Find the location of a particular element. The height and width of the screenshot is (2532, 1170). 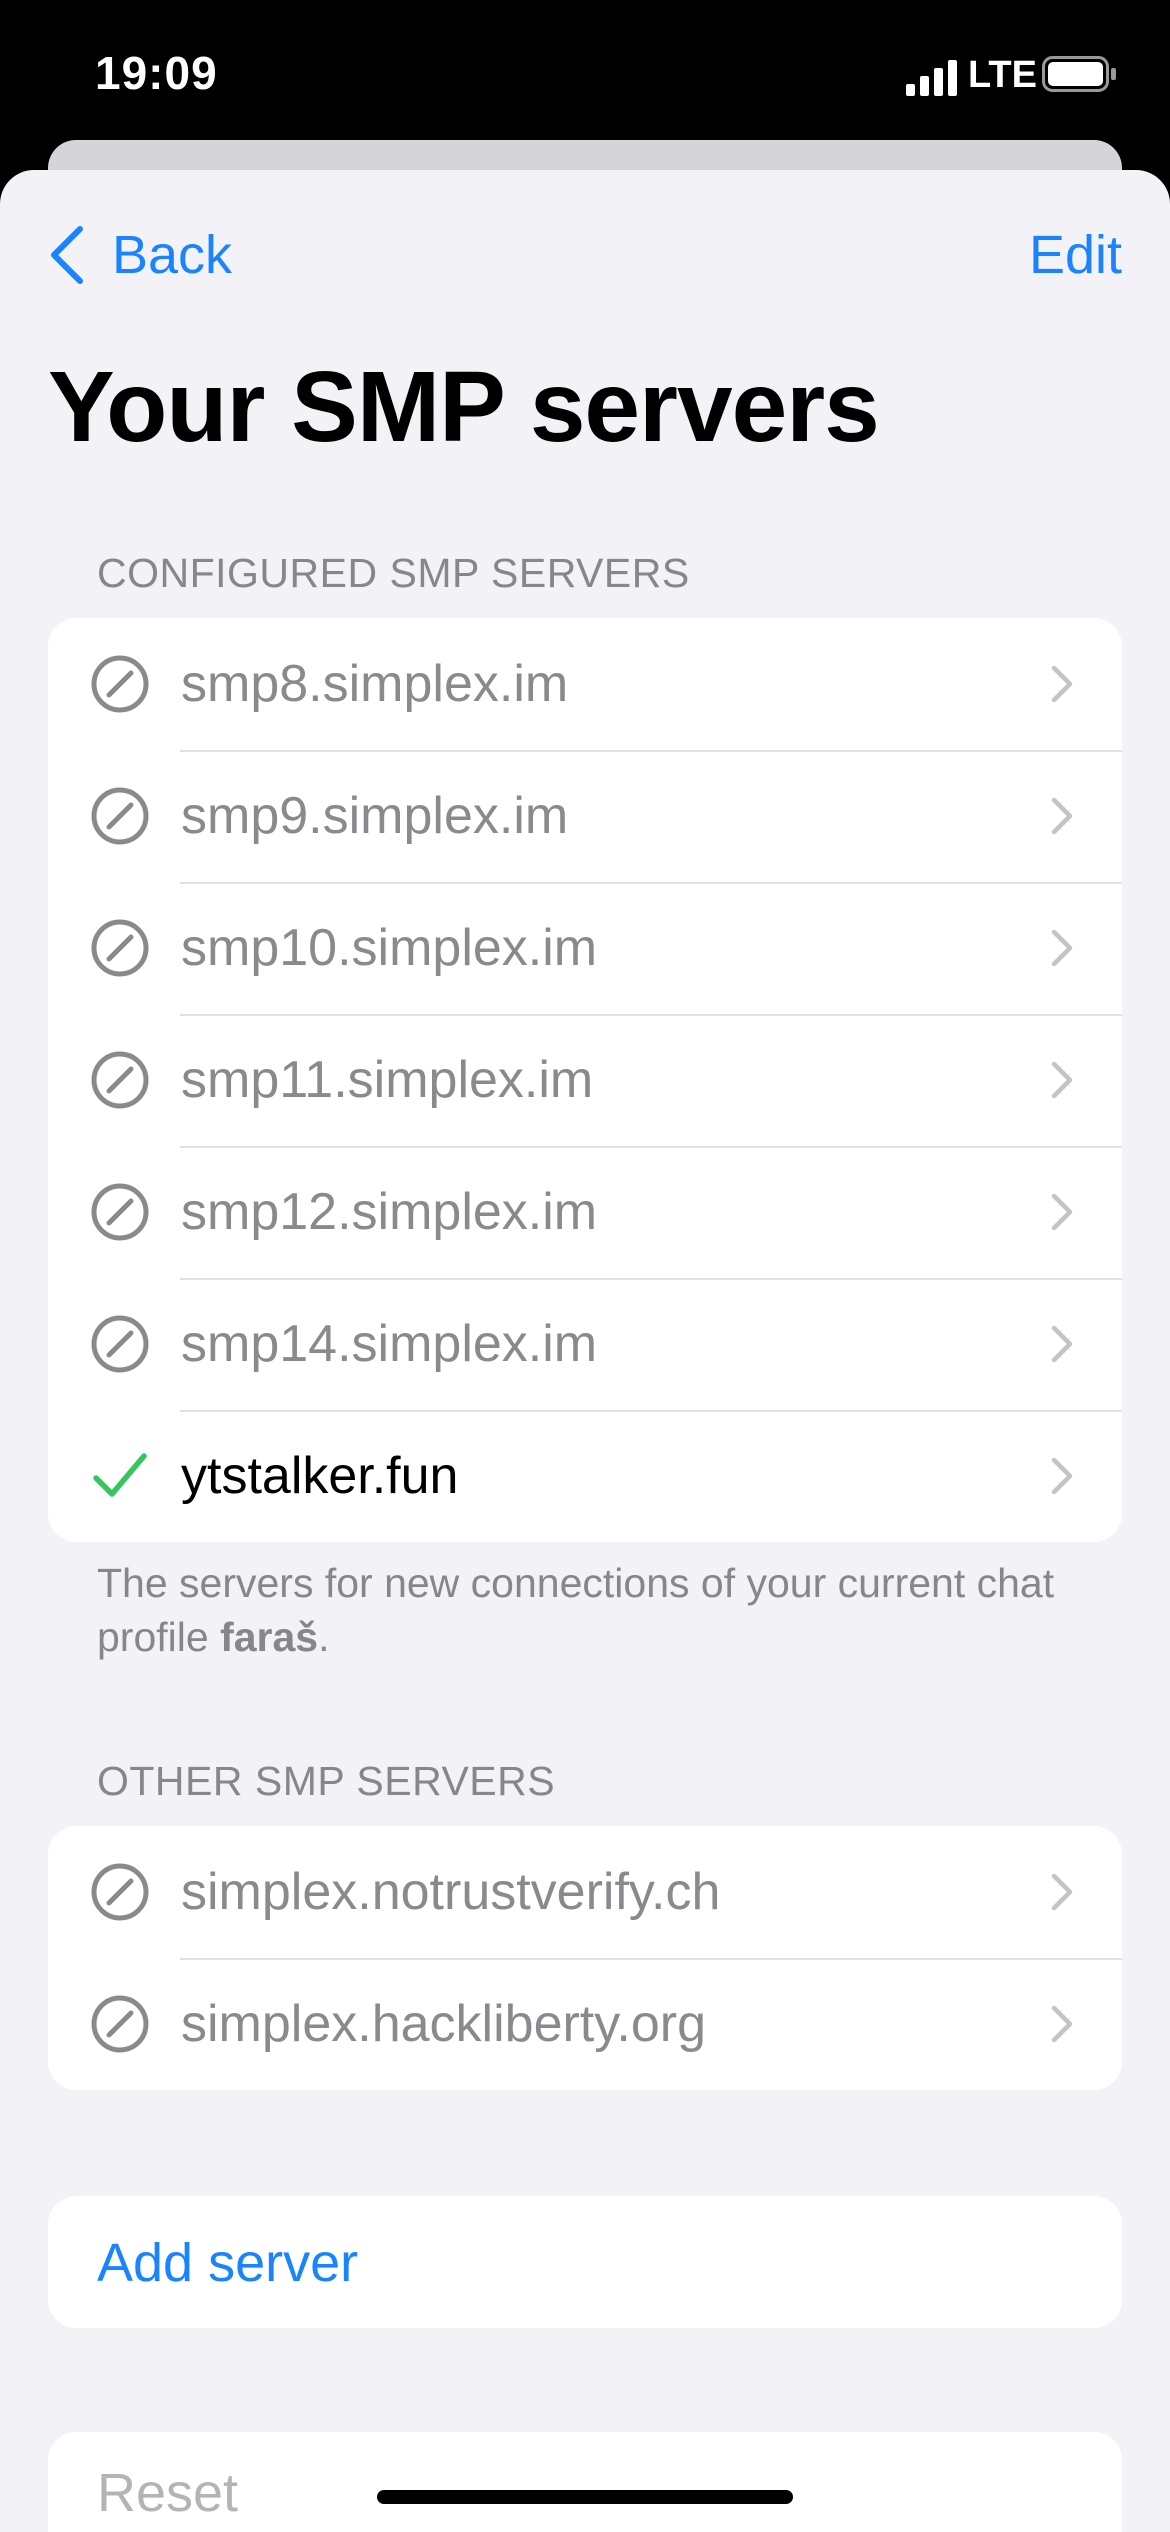

server-row: smp14.simplex.im is located at coordinates (585, 1344).